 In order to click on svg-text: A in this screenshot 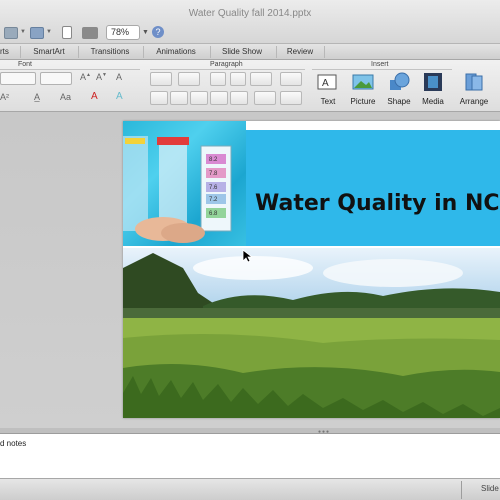, I will do `click(325, 83)`.